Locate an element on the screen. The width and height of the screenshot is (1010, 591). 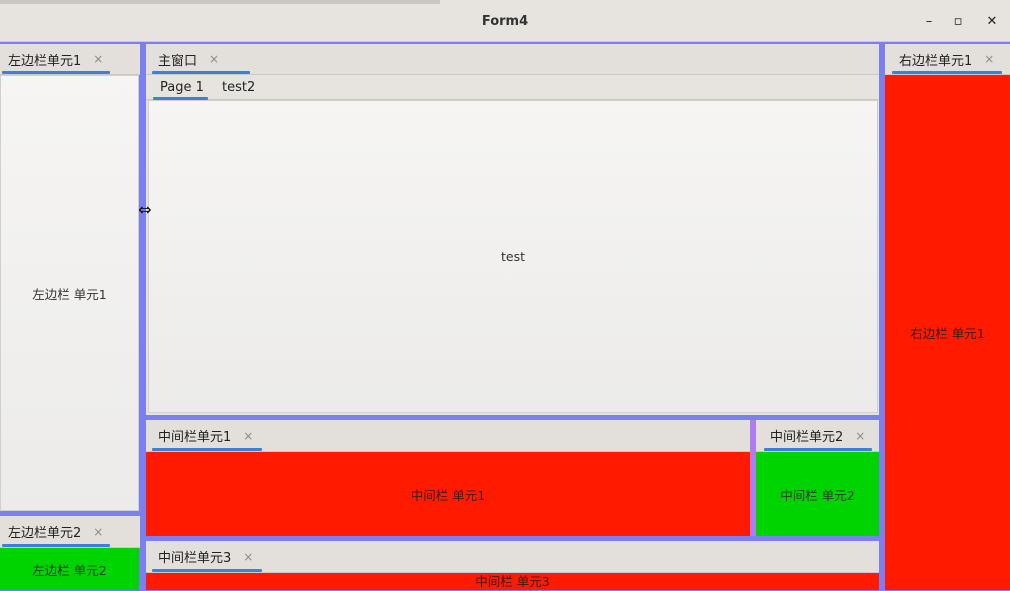
tab-label: 左边栏单元2 is located at coordinates (45, 533).